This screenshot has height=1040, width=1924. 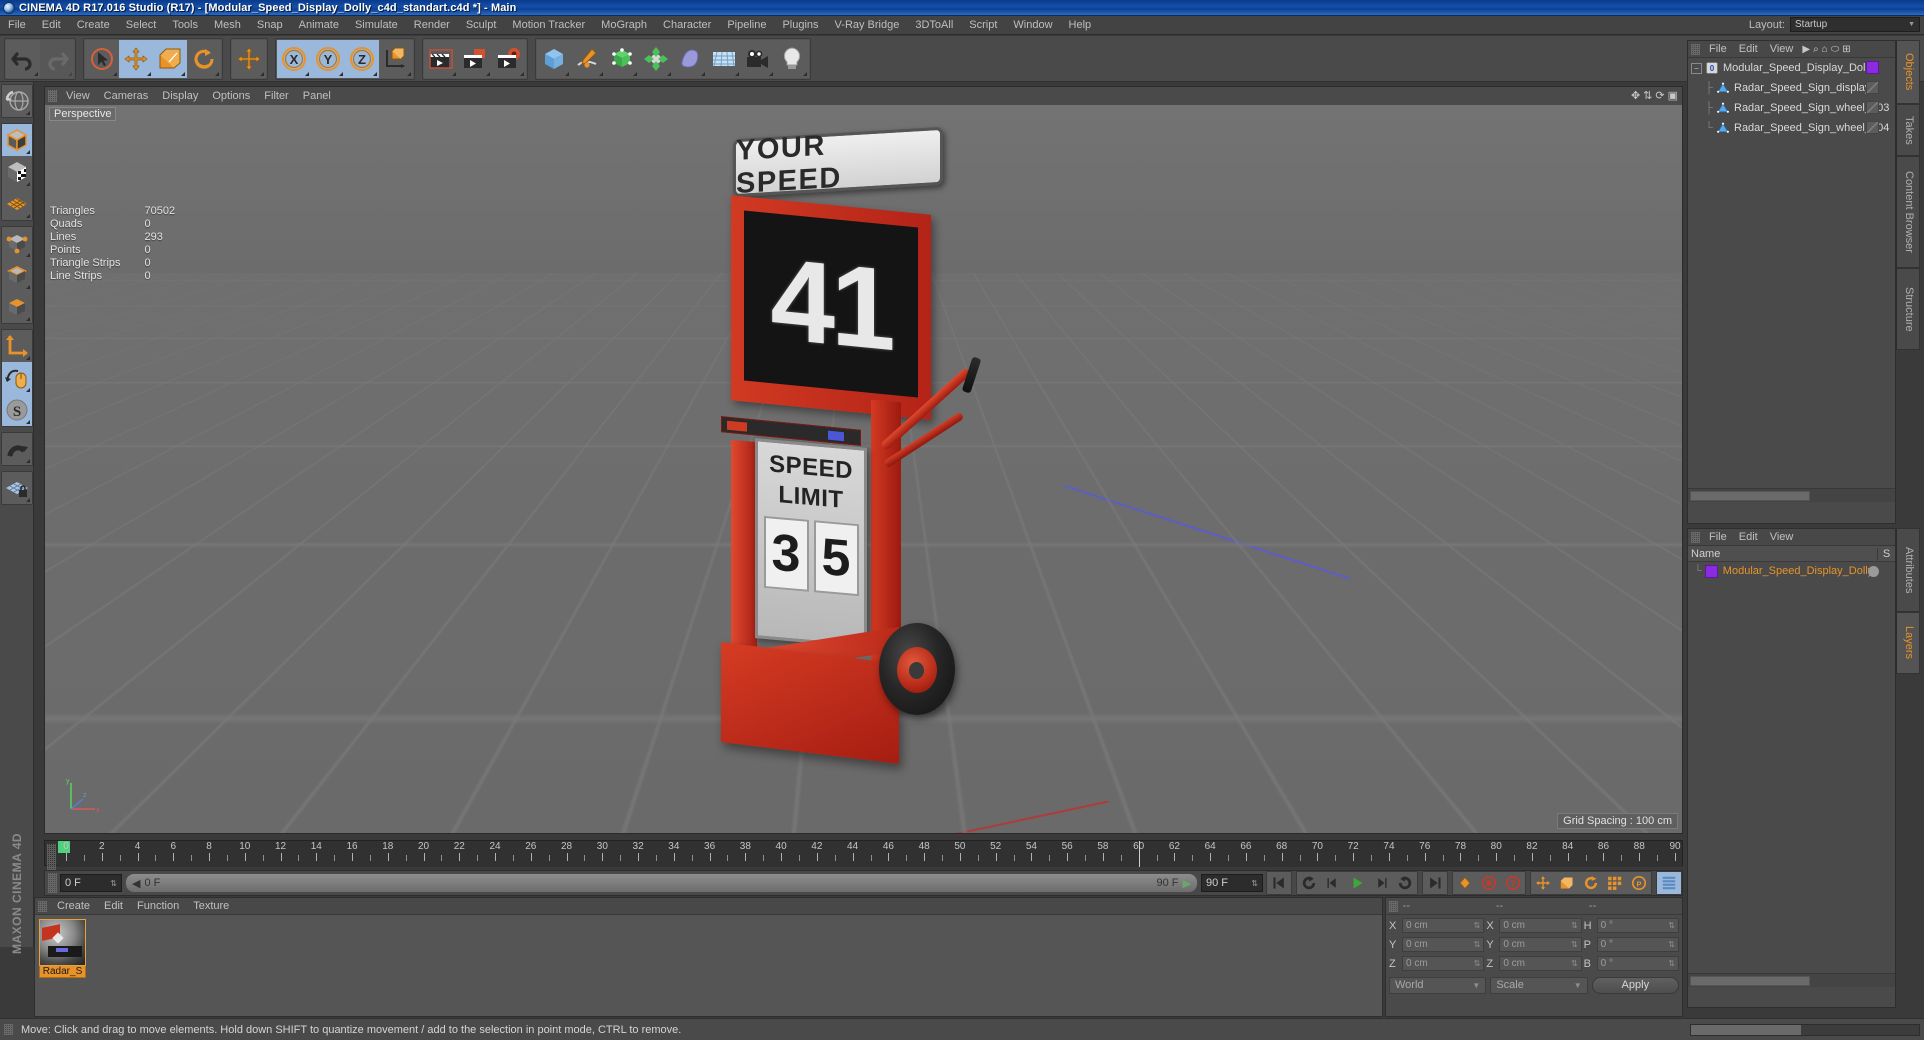 I want to click on live-selection-tool, so click(x=102, y=58).